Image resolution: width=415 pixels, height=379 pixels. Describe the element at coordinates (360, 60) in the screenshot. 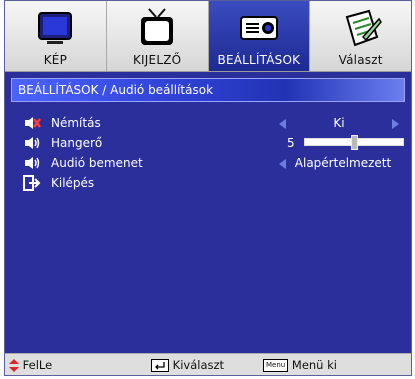

I see `tab-label: Választ` at that location.